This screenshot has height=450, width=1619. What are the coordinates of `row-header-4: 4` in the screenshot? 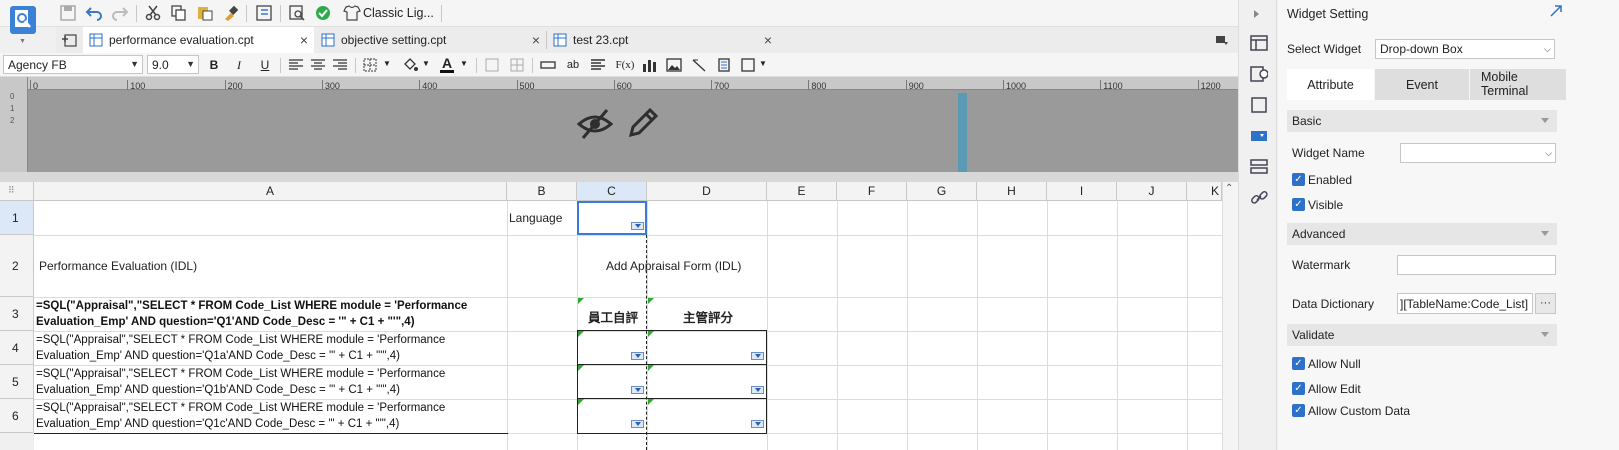 It's located at (17, 348).